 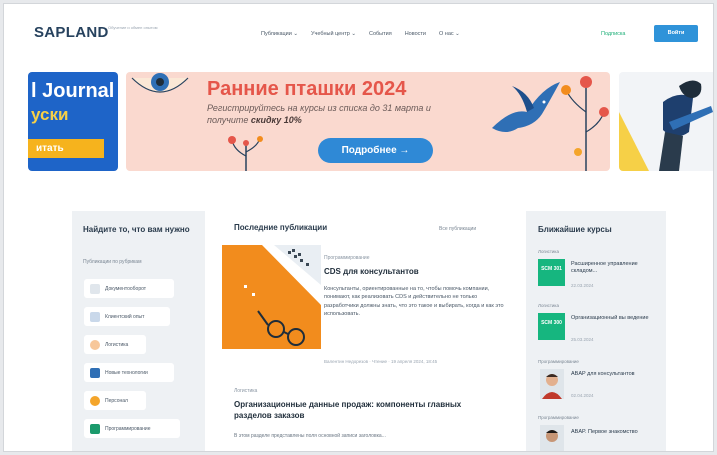 I want to click on course-3-category: Программирование, so click(x=558, y=361).